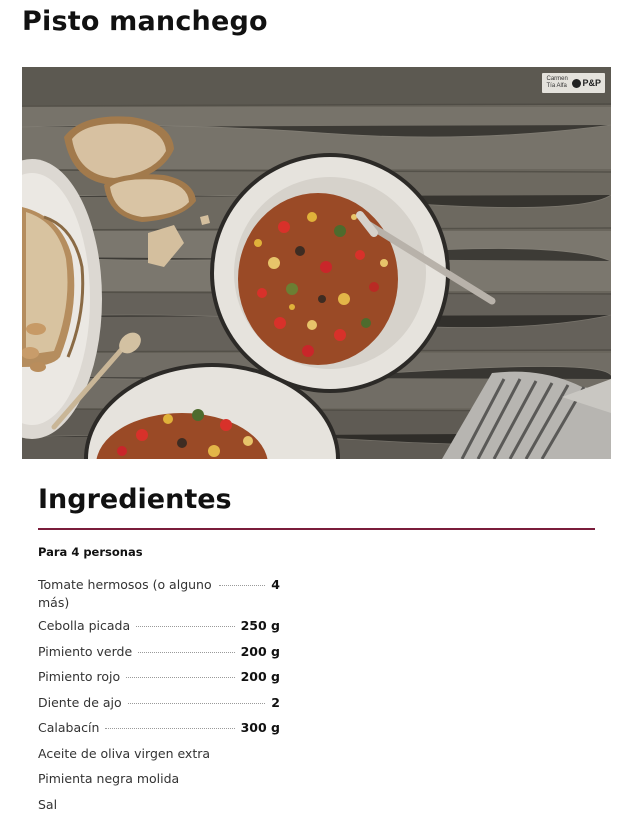  What do you see at coordinates (316, 529) in the screenshot?
I see `section-divider` at bounding box center [316, 529].